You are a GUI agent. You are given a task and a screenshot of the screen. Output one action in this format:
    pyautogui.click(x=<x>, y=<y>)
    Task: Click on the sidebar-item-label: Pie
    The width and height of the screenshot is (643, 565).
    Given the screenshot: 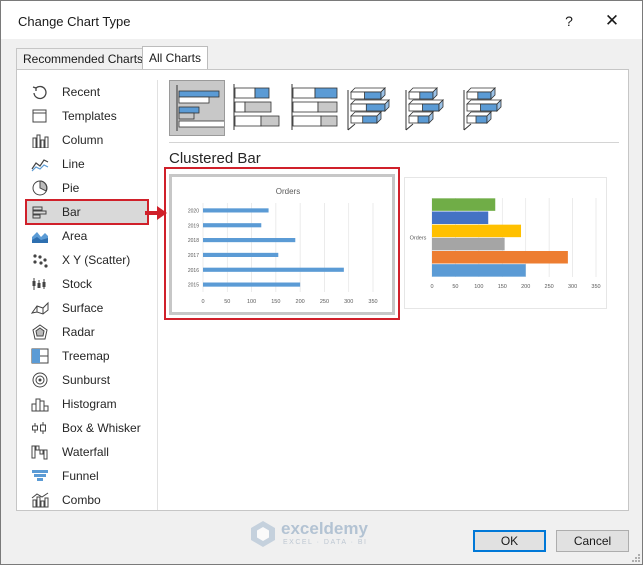 What is the action you would take?
    pyautogui.click(x=71, y=188)
    